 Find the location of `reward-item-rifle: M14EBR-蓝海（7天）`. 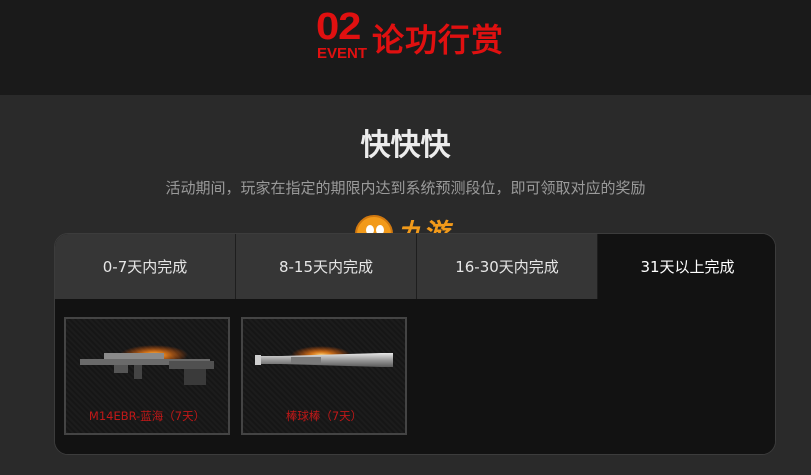

reward-item-rifle: M14EBR-蓝海（7天） is located at coordinates (147, 376).